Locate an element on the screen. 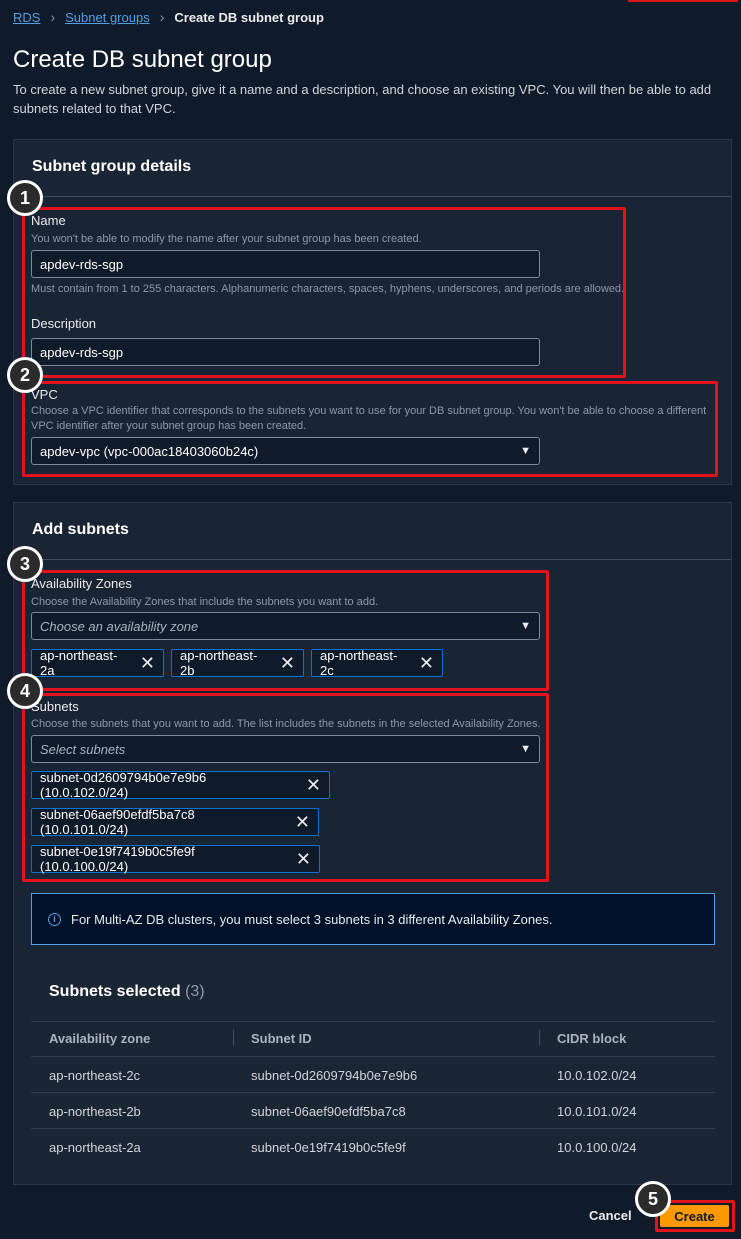  annotation-box-availability-zones is located at coordinates (285, 630).